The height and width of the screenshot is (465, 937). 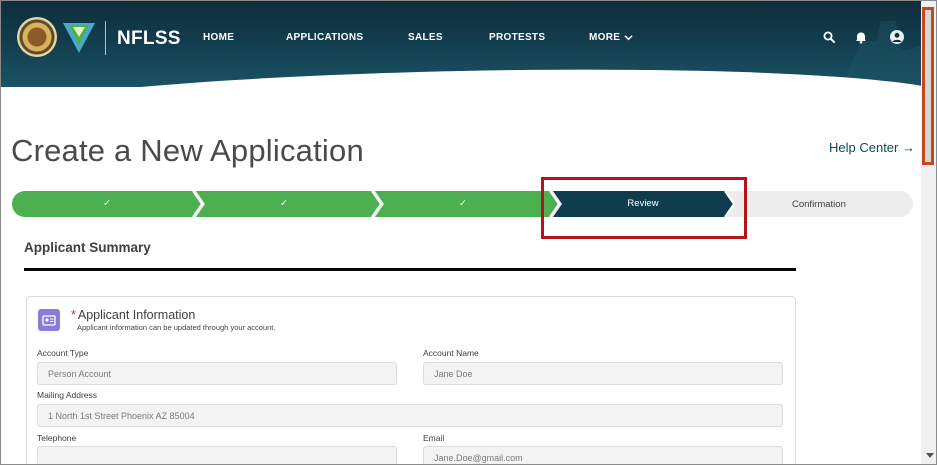 I want to click on nav-more-label: MORE, so click(x=605, y=37).